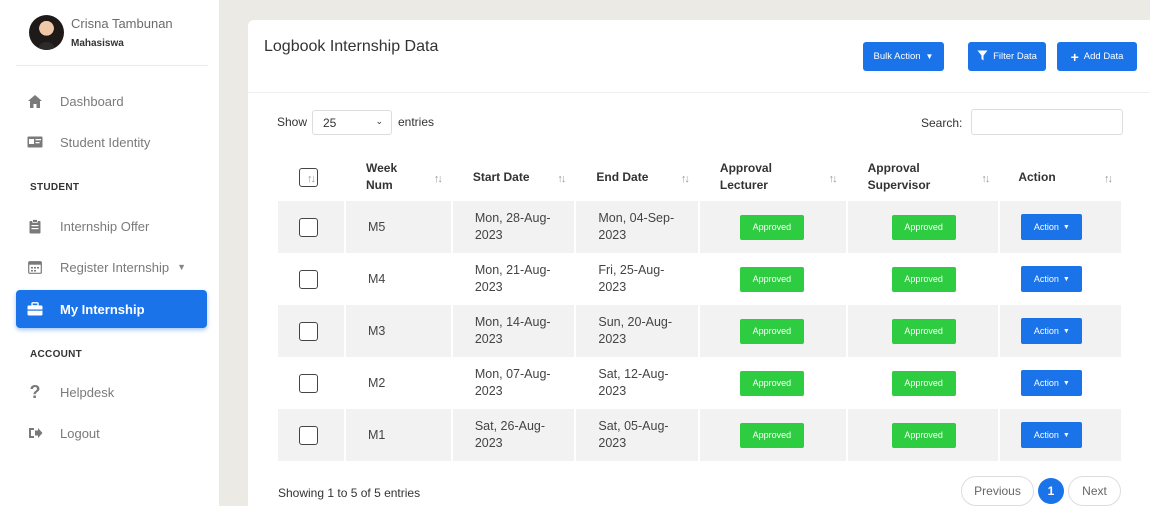 This screenshot has width=1150, height=506. Describe the element at coordinates (382, 176) in the screenshot. I see `header-label: Week Num` at that location.